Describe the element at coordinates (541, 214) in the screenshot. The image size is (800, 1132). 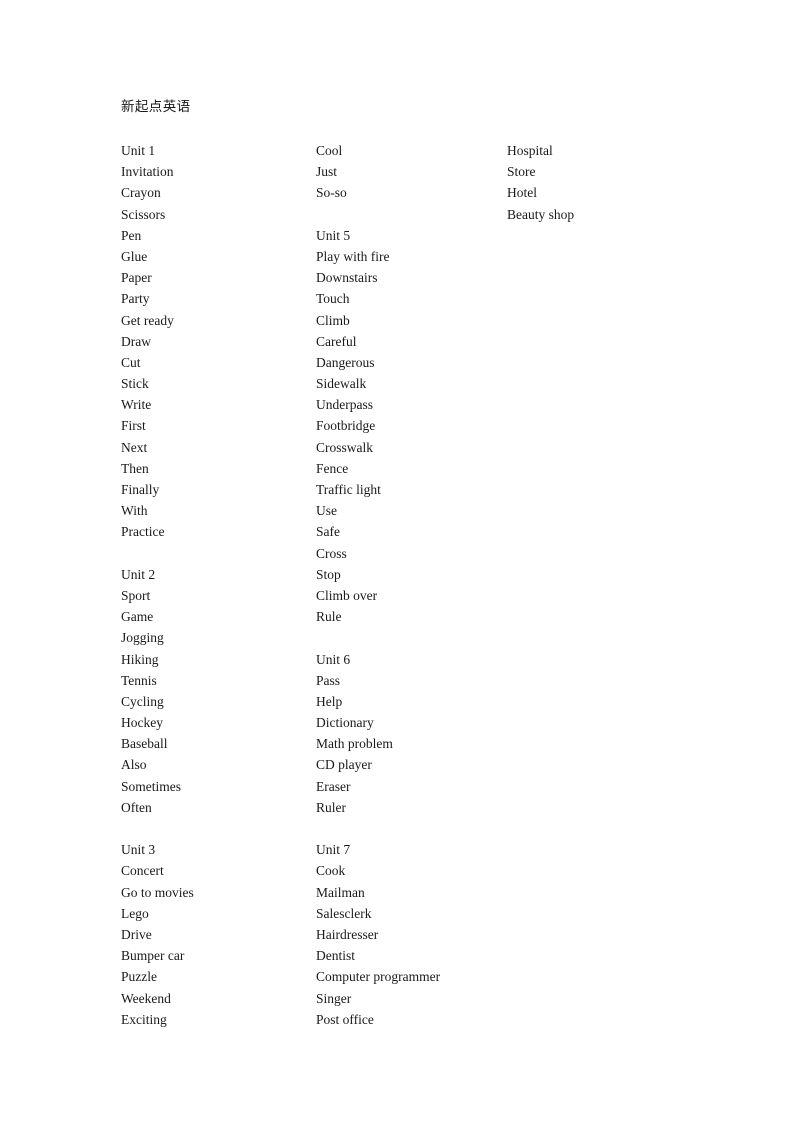
I see `vocabulary-word: Beauty shop` at that location.